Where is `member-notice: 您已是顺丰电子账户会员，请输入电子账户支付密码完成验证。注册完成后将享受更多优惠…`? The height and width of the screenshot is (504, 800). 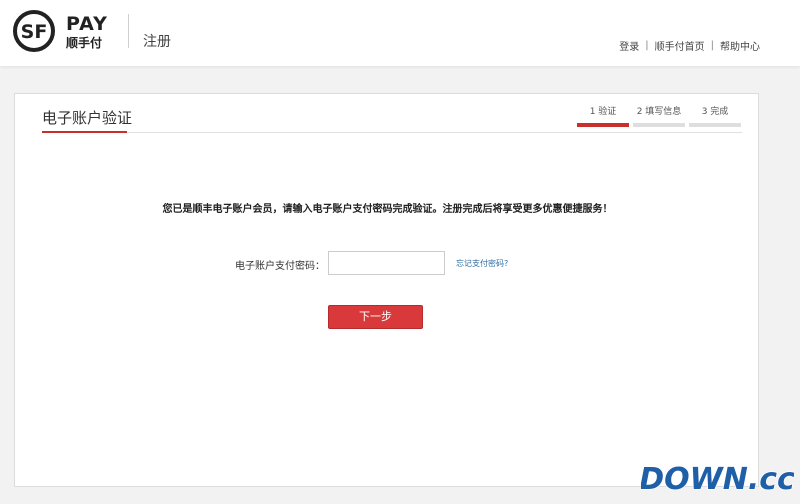
member-notice: 您已是顺丰电子账户会员，请输入电子账户支付密码完成验证。注册完成后将享受更多优惠… is located at coordinates (387, 209).